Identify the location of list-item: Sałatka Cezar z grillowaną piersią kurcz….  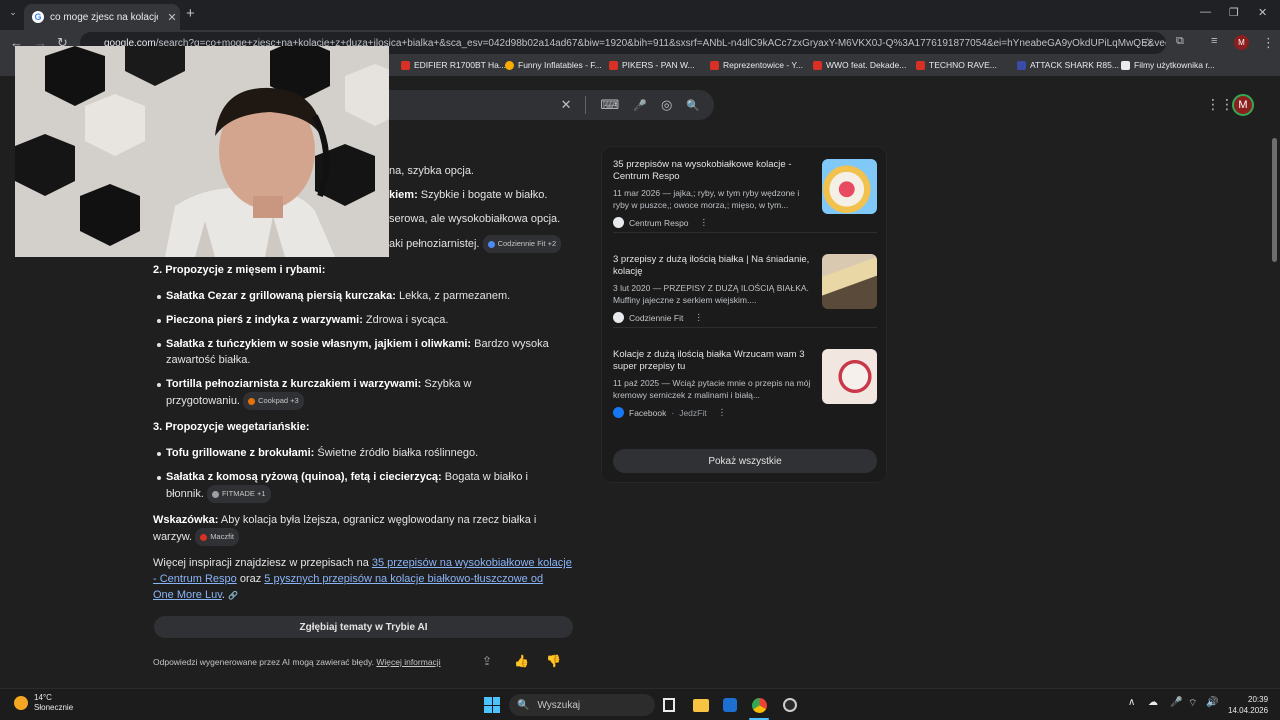
(338, 296).